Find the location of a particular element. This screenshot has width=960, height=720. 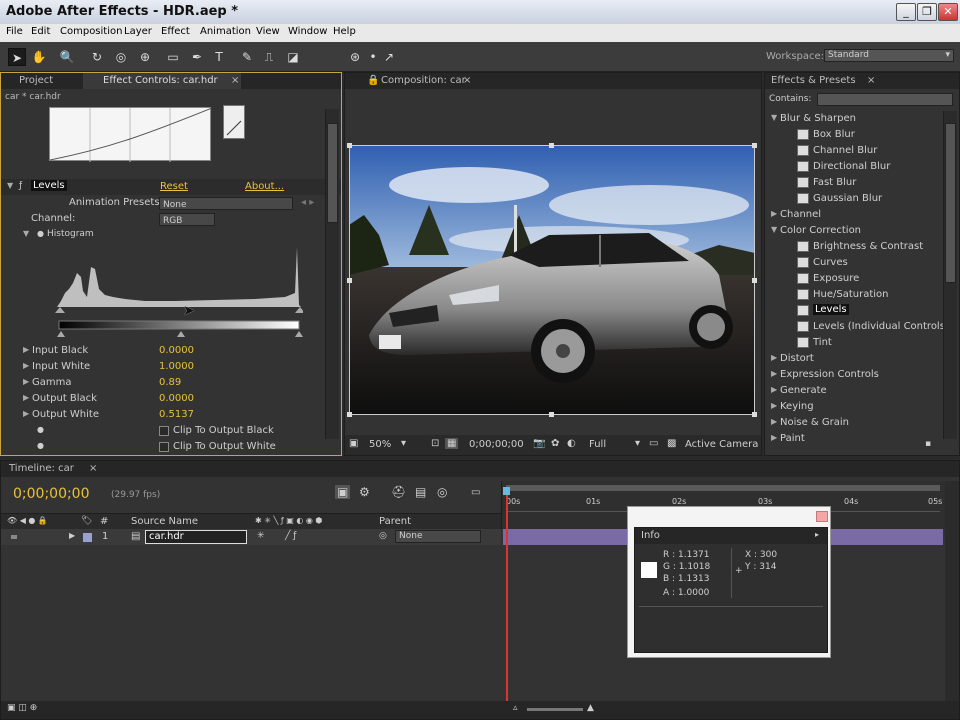

input-black-row: ▶ Input Black 0.0000 is located at coordinates (171, 351).